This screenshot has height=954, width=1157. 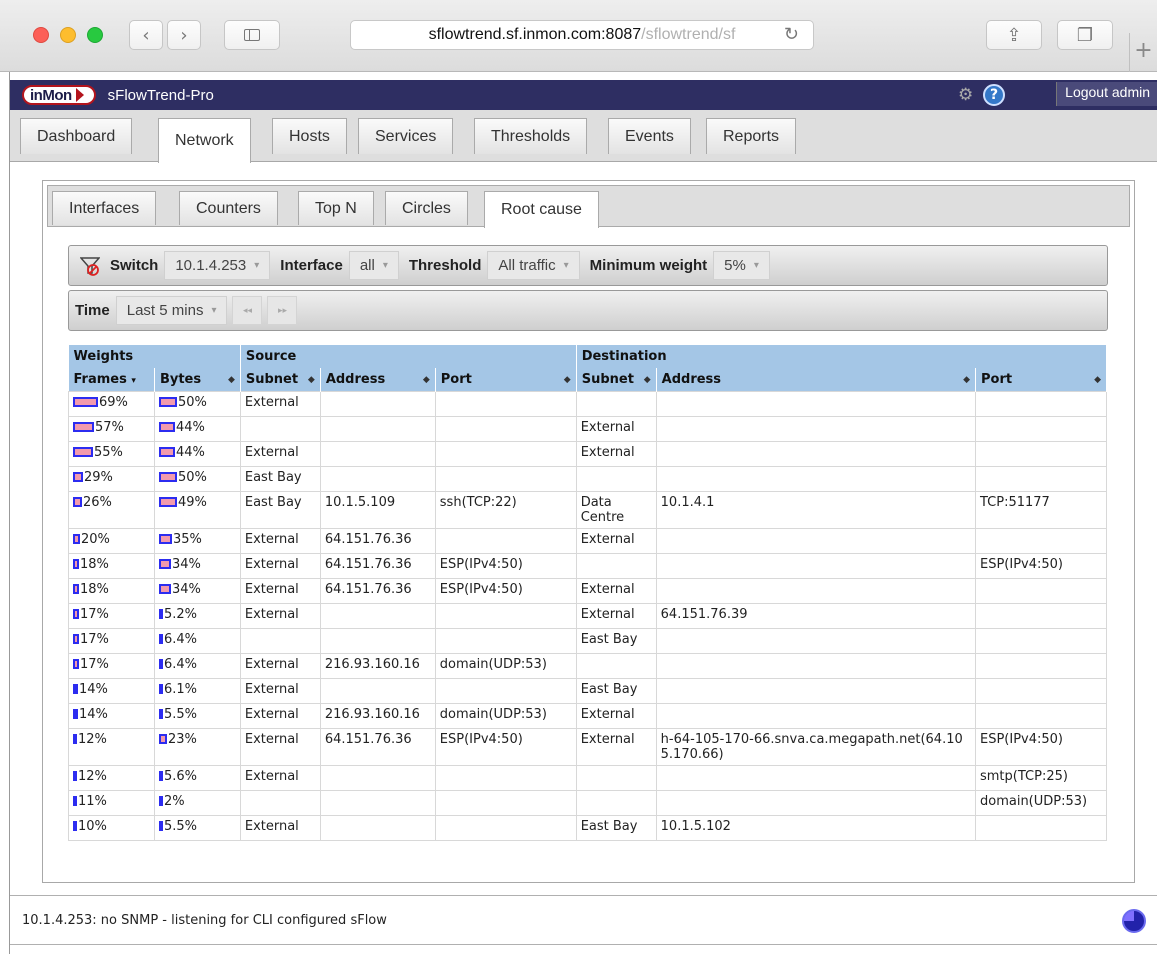 I want to click on close-window-button, so click(x=41, y=35).